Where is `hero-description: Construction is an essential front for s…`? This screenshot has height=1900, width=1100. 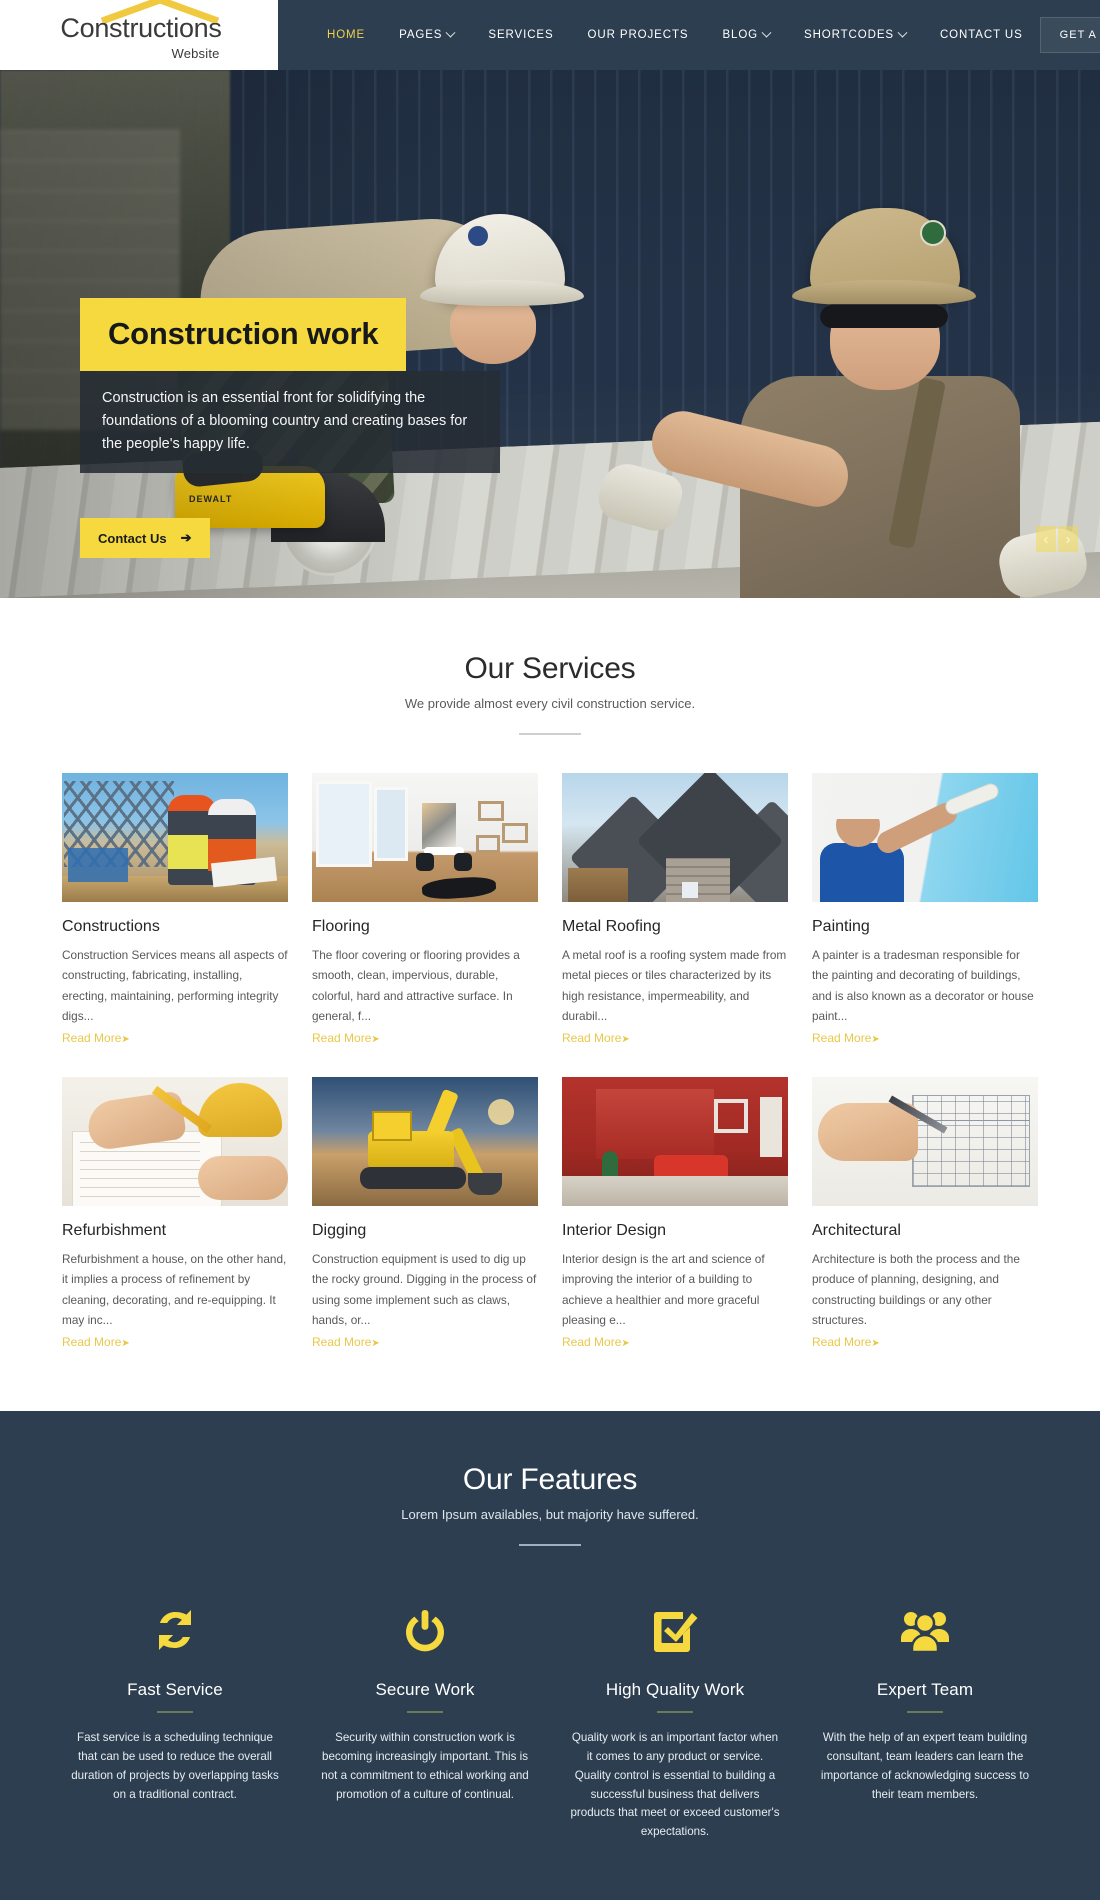
hero-description: Construction is an essential front for s… is located at coordinates (290, 422).